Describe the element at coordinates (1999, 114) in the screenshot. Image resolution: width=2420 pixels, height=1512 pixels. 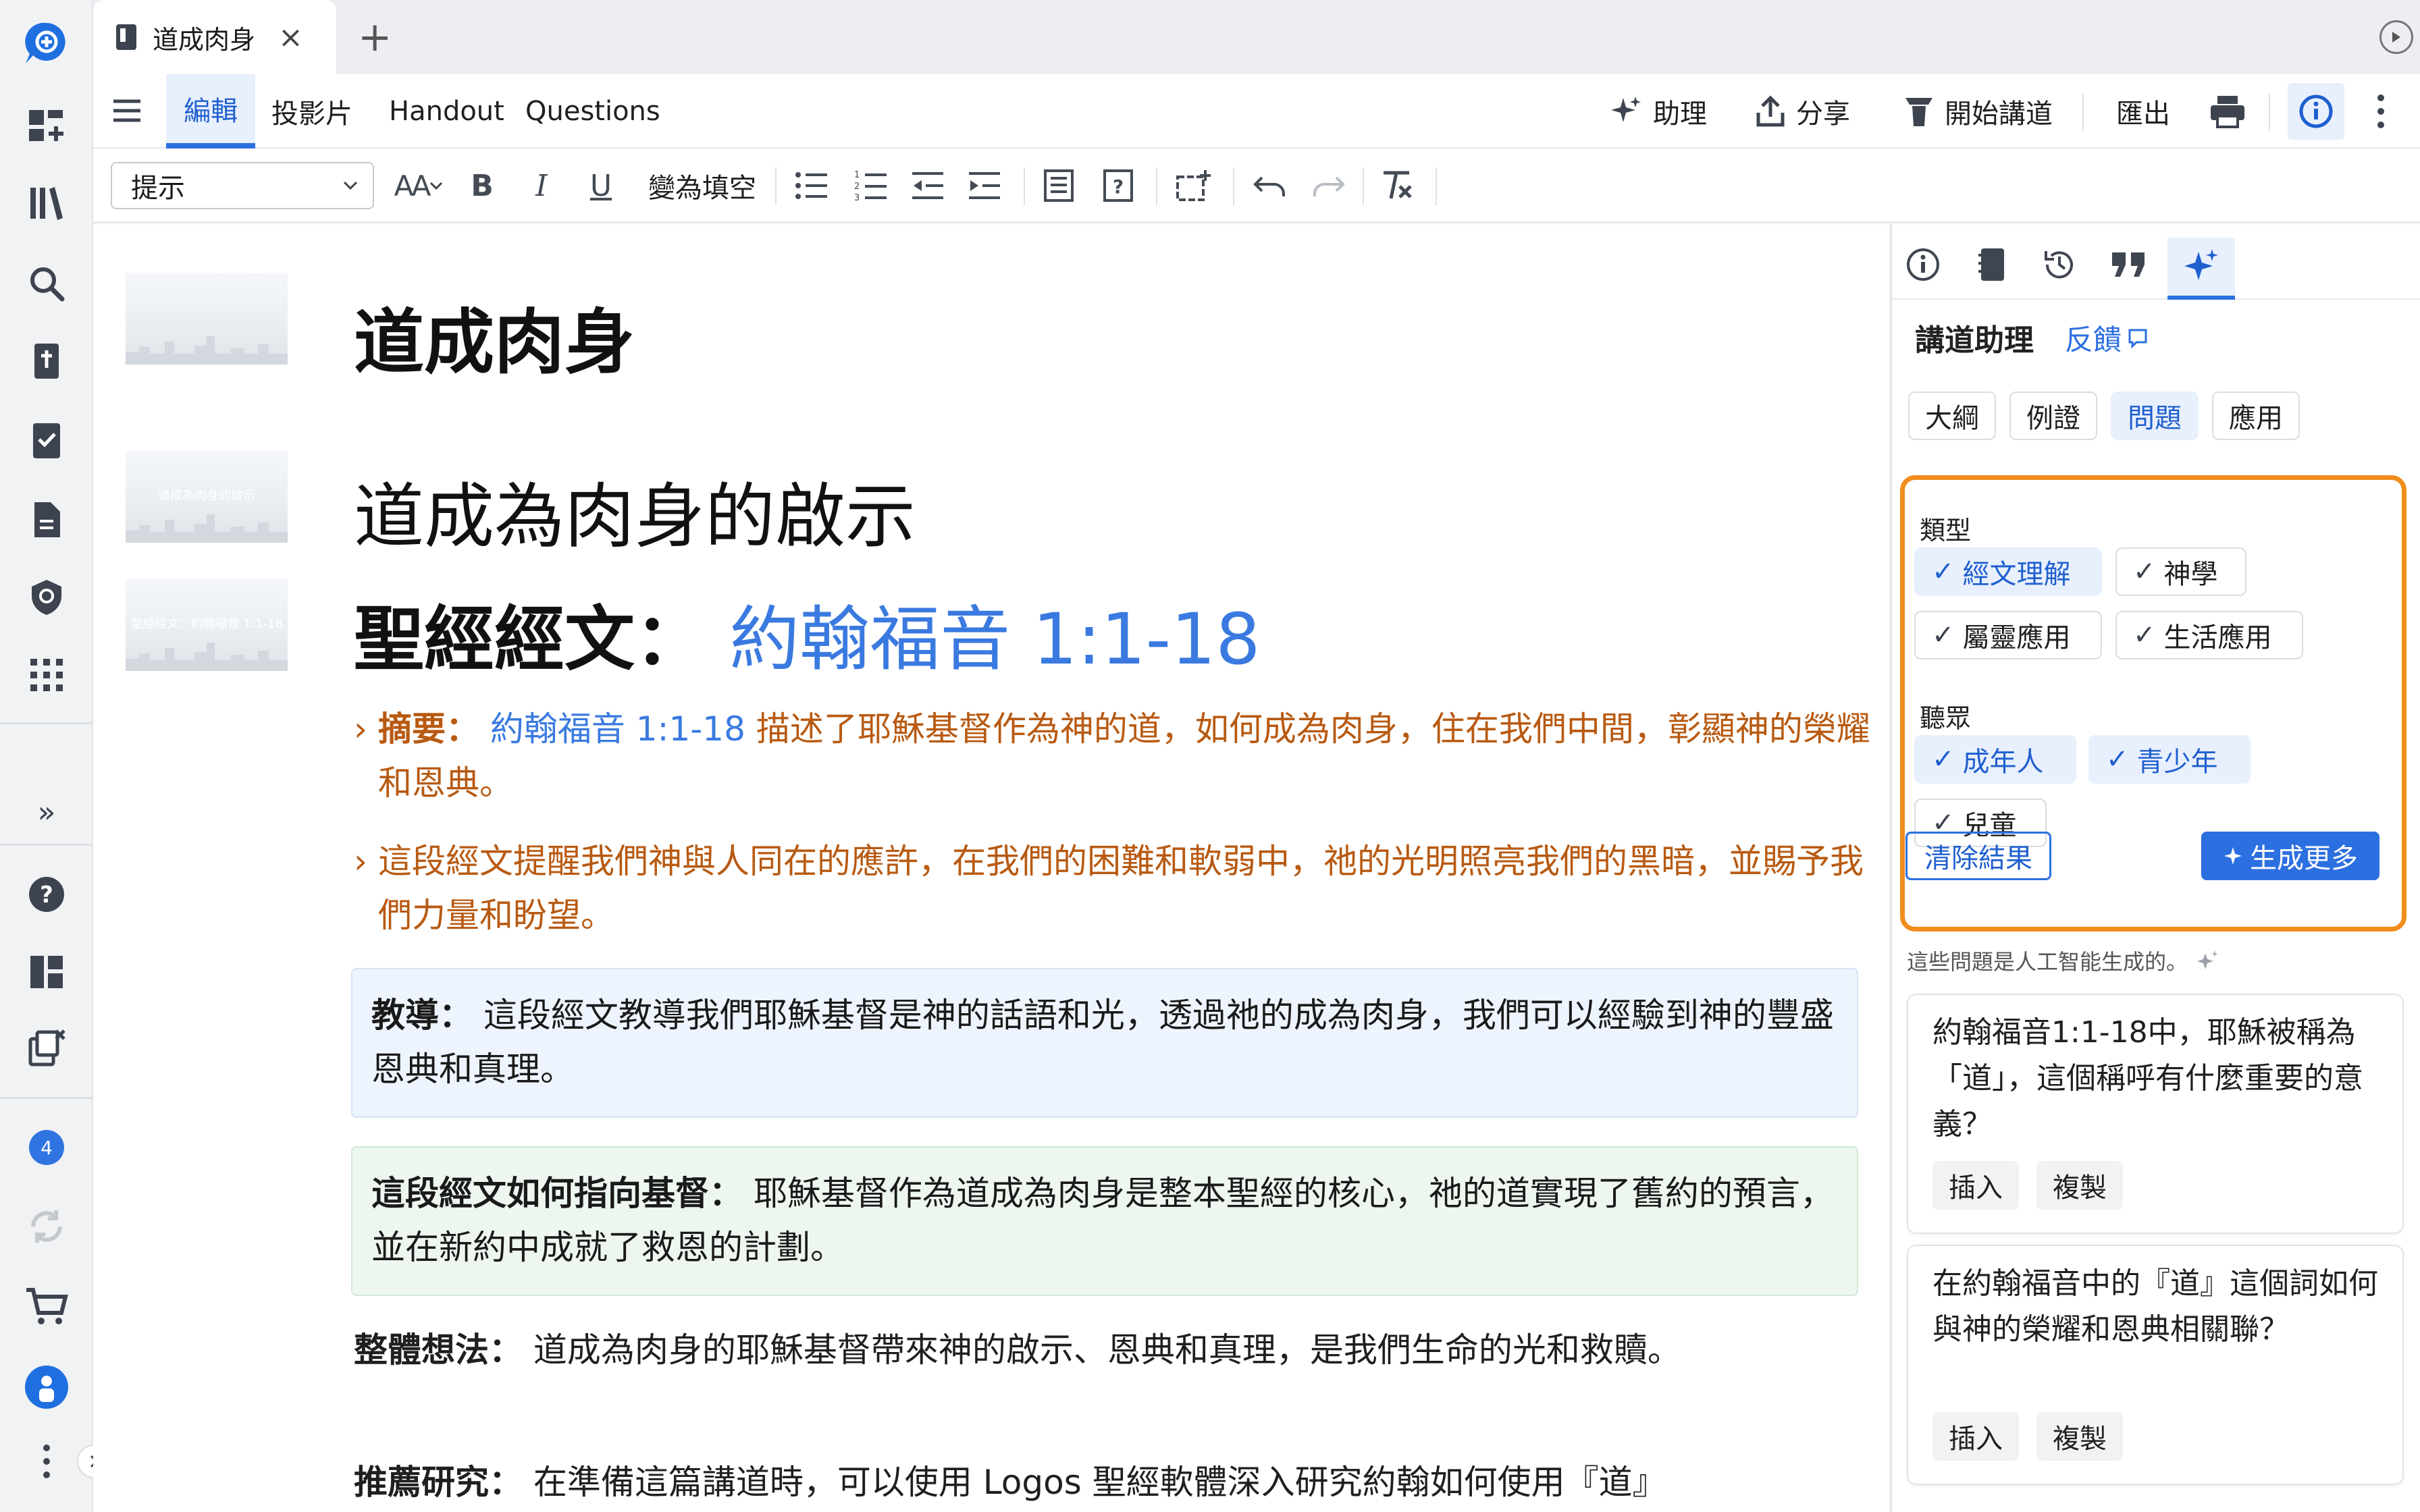
I see `start-preaching-label: 開始講道` at that location.